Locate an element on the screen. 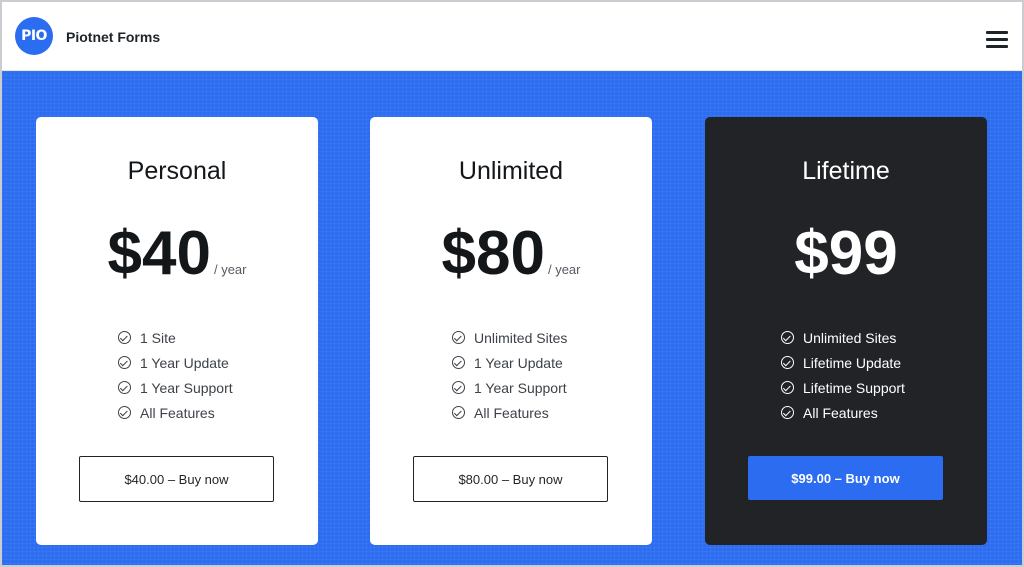 This screenshot has height=567, width=1024. buy-unlimited-button: $80.00 – Buy now is located at coordinates (510, 479).